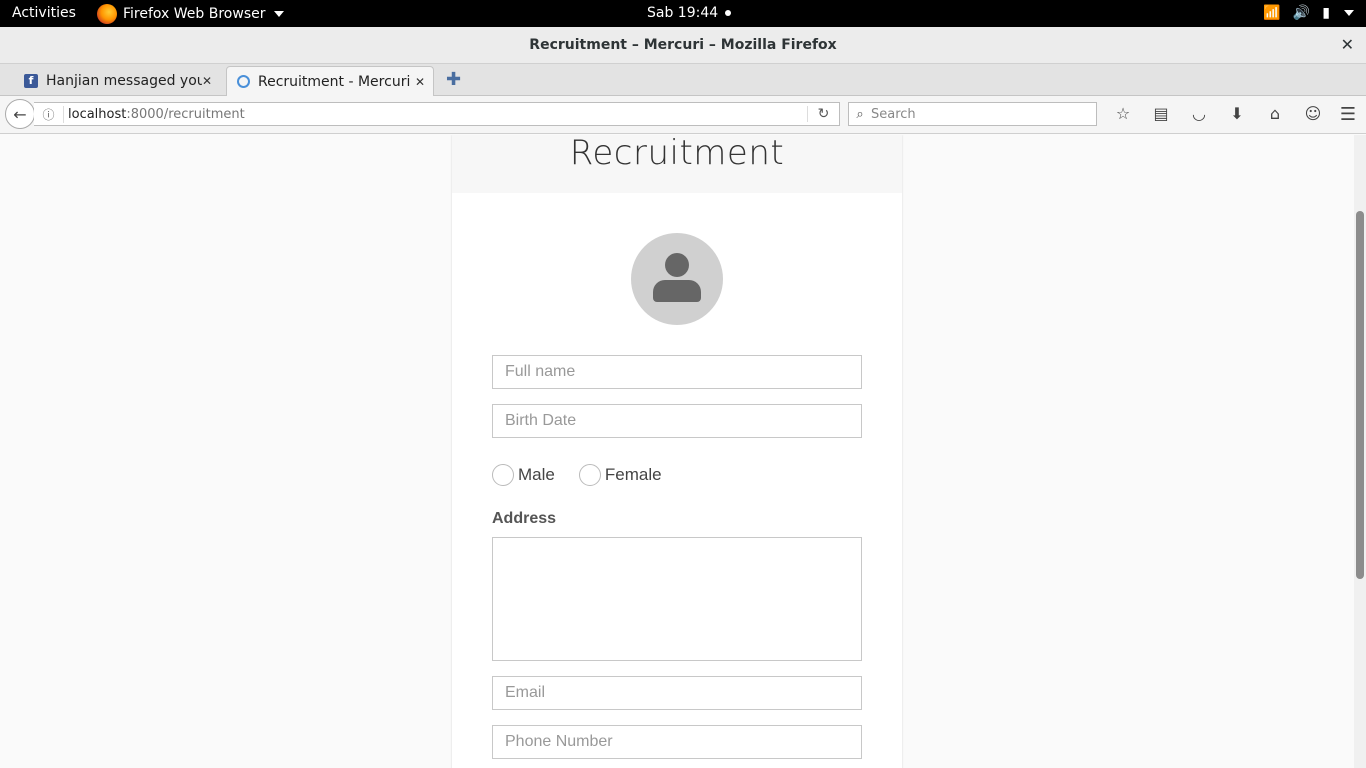  I want to click on tab-recruitment: Recruitment - Mercuri ✕, so click(330, 81).